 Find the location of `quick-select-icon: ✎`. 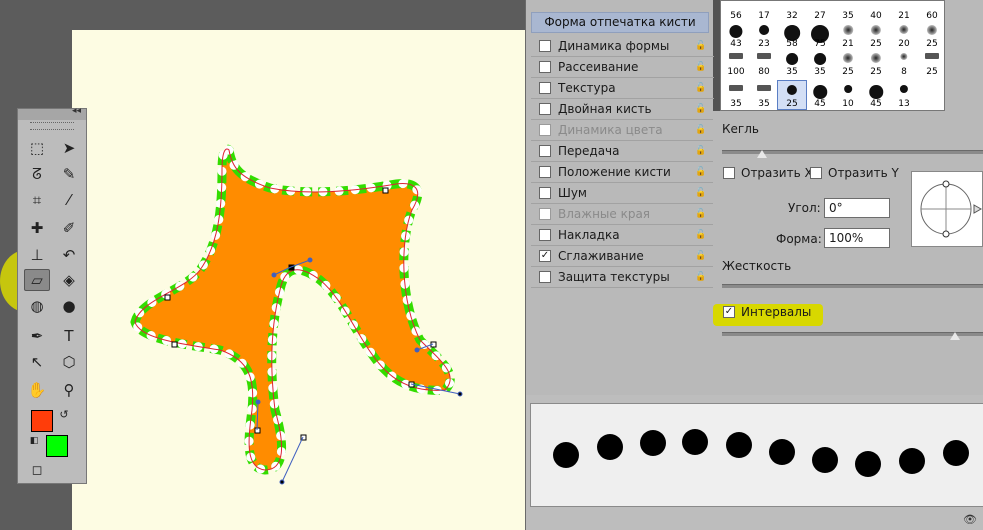

quick-select-icon: ✎ is located at coordinates (69, 174).